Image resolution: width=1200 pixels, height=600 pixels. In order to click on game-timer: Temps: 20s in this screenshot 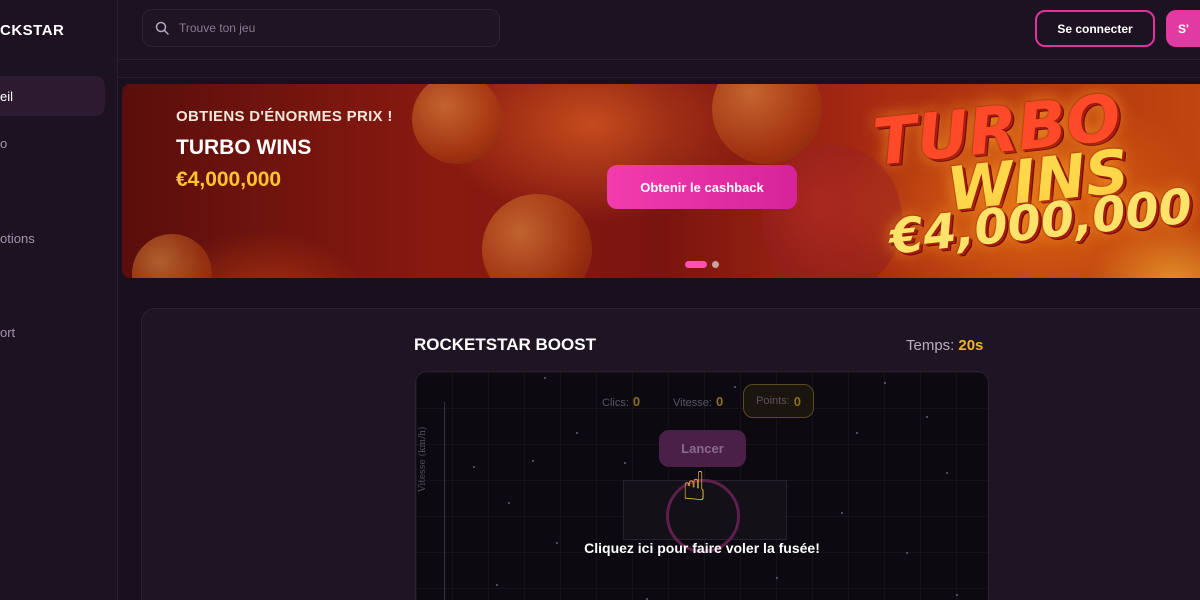, I will do `click(944, 345)`.